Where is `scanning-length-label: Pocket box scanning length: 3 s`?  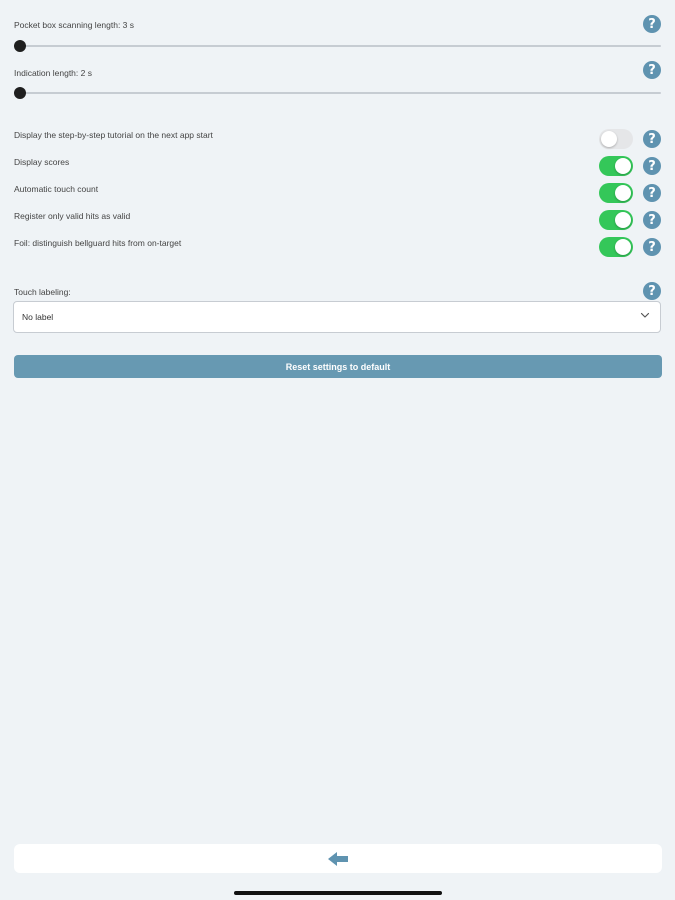 scanning-length-label: Pocket box scanning length: 3 s is located at coordinates (74, 25).